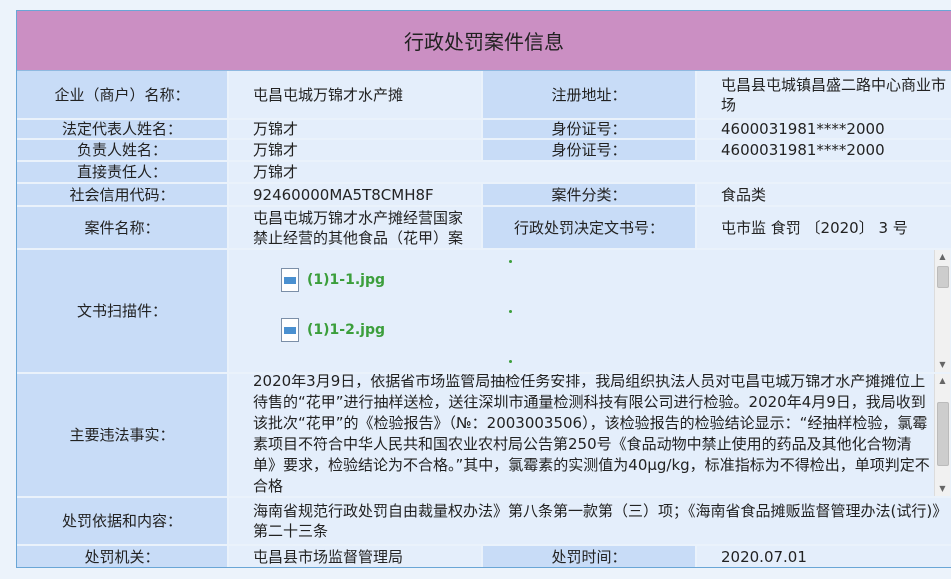  What do you see at coordinates (122, 194) in the screenshot?
I see `credit-label: 社会信用代码：` at bounding box center [122, 194].